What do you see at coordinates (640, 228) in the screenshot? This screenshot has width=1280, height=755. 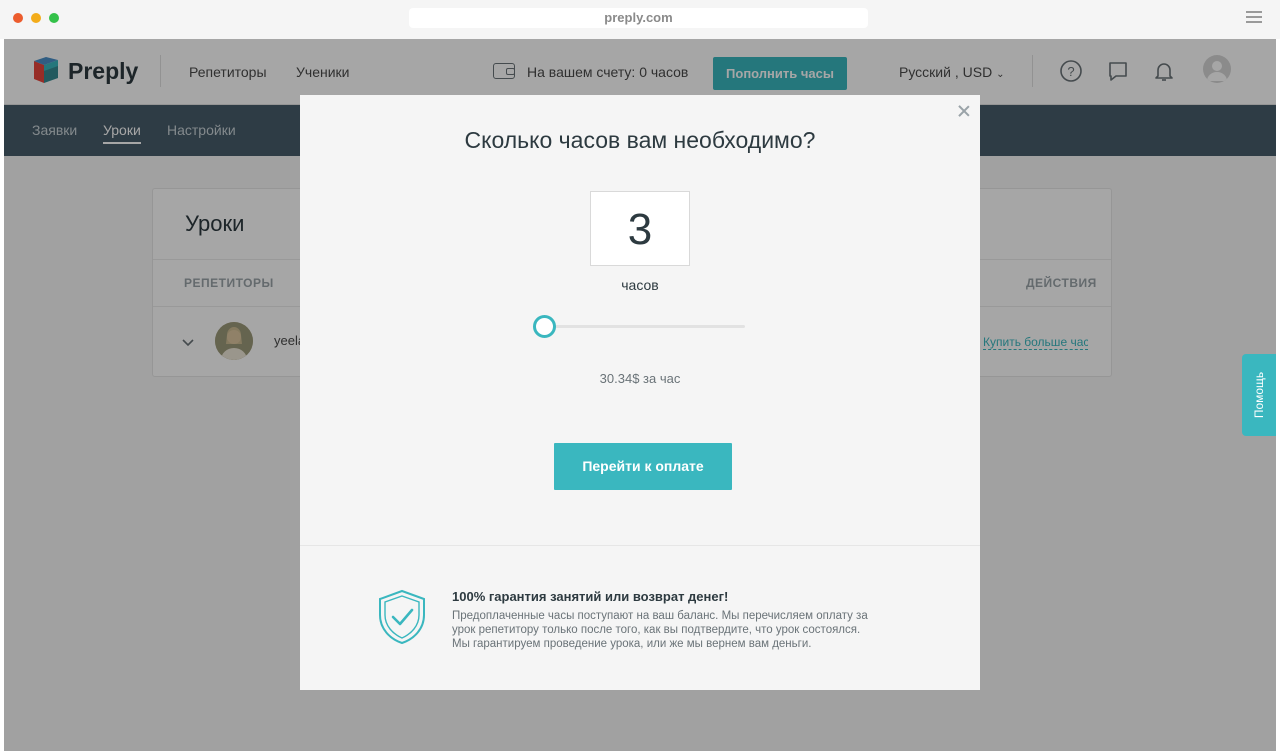 I see `hours-value-display: 3` at bounding box center [640, 228].